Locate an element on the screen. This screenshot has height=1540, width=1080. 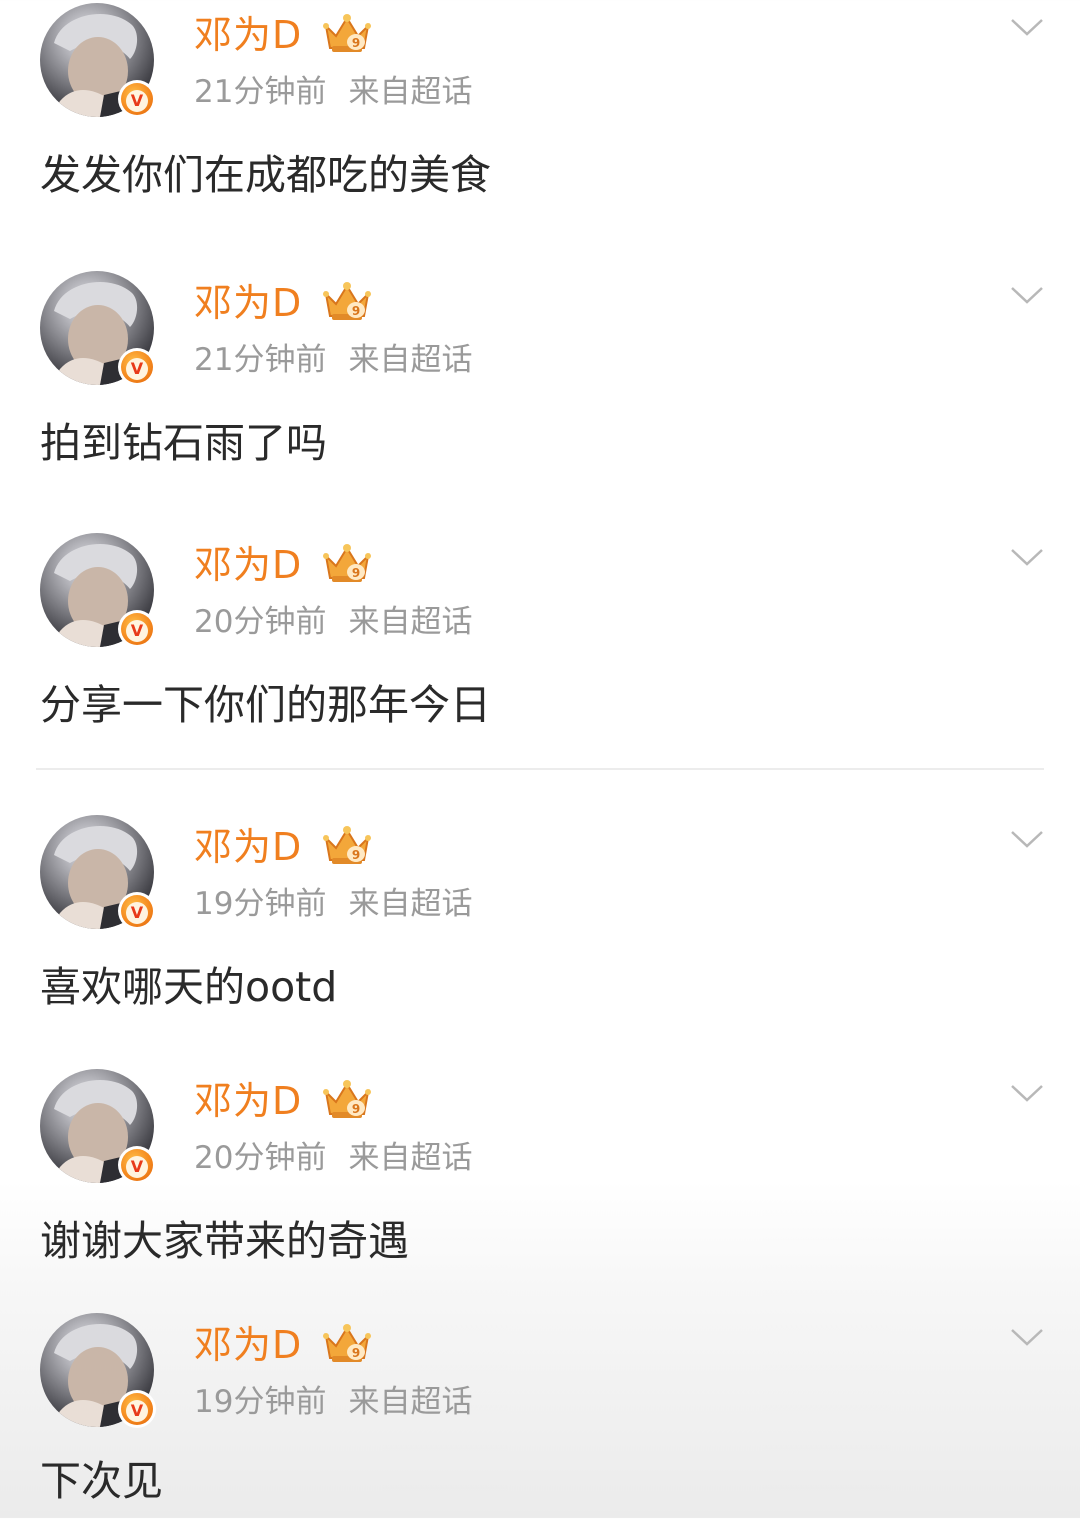
post-item: V 邓为D 9 19分钟前 来自超话 喜欢哪天的ootd is located at coordinates (540, 927).